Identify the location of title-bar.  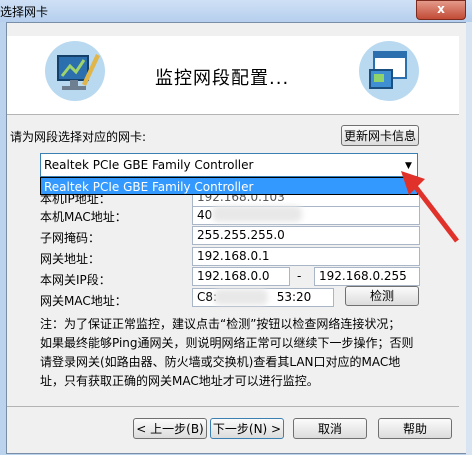
(236, 11).